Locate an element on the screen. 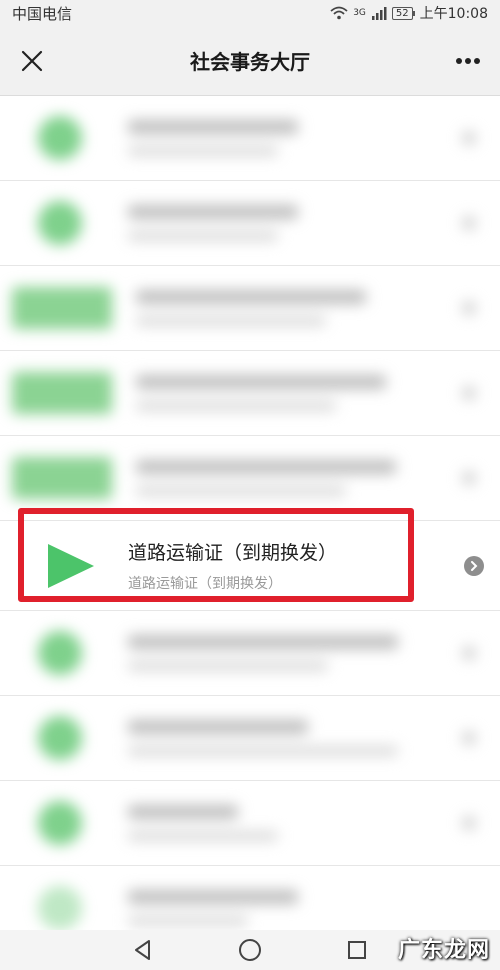 The height and width of the screenshot is (970, 500). page-title: 社会事务大厅 is located at coordinates (250, 62).